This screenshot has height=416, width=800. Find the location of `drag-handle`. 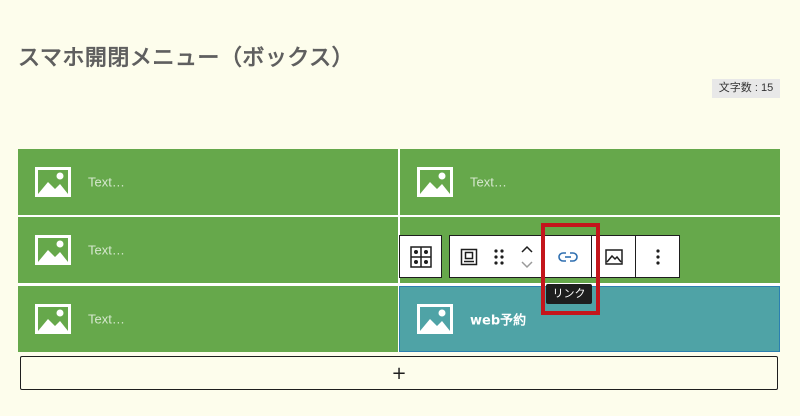

drag-handle is located at coordinates (499, 256).